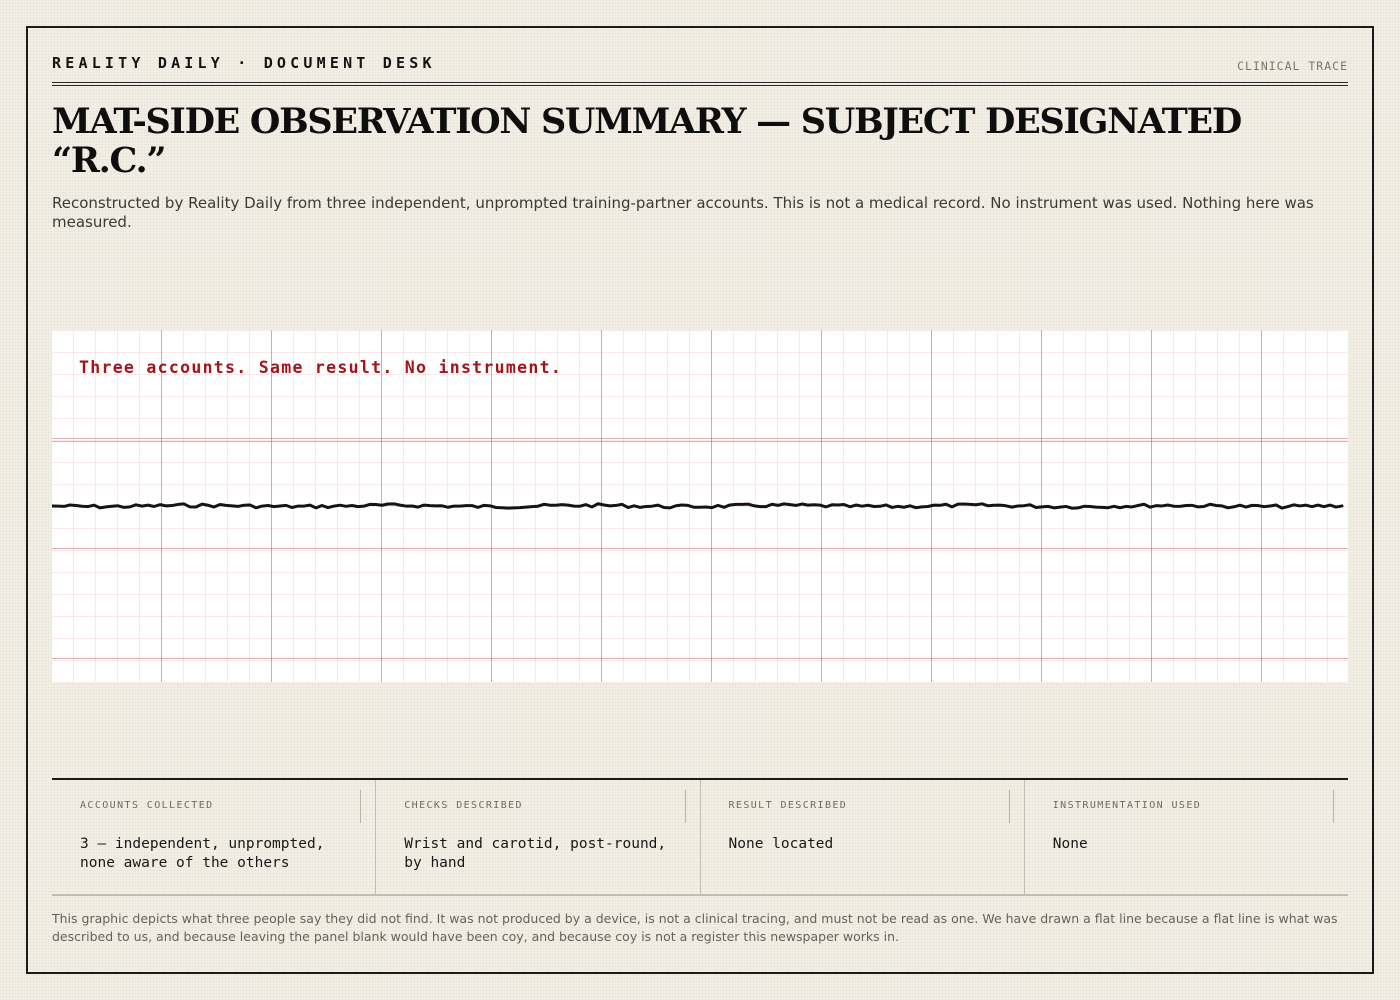 Image resolution: width=1400 pixels, height=1000 pixels. What do you see at coordinates (788, 805) in the screenshot?
I see `fact-label: RESULT DESCRIBED` at bounding box center [788, 805].